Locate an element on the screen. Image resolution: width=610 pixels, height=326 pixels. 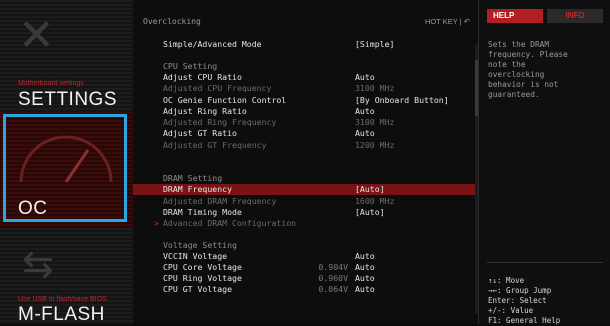
setting-row: Adjust Ring Ratio Auto is located at coordinates (305, 111).